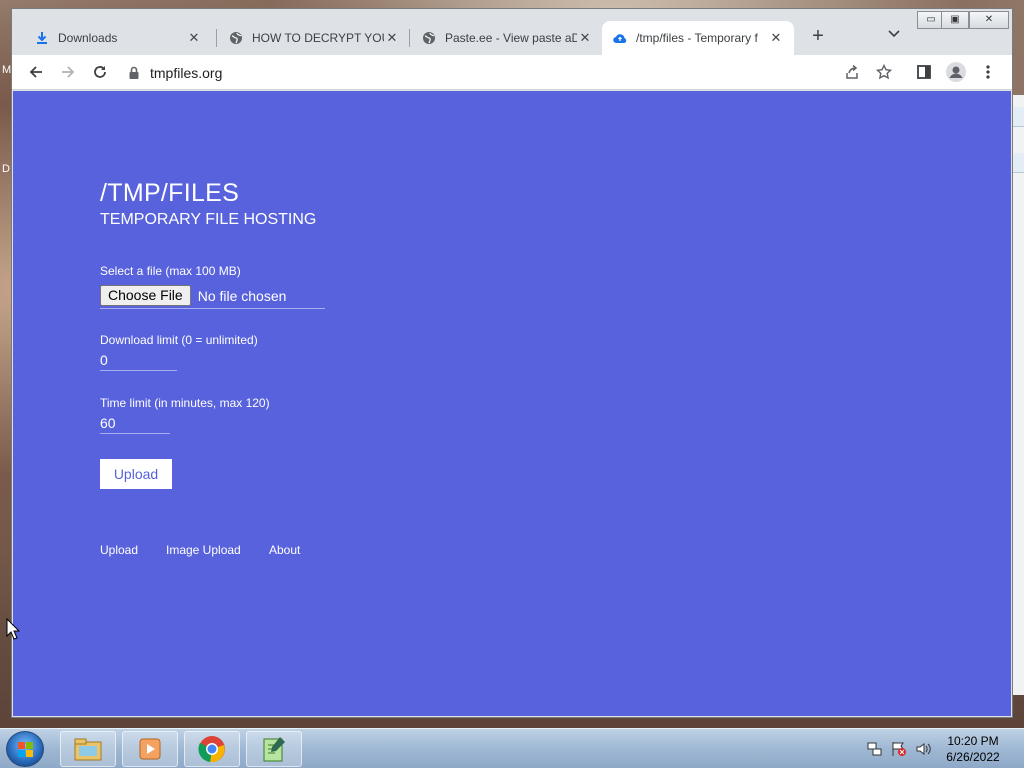 The width and height of the screenshot is (1024, 768). I want to click on side-panel-icon, so click(924, 72).